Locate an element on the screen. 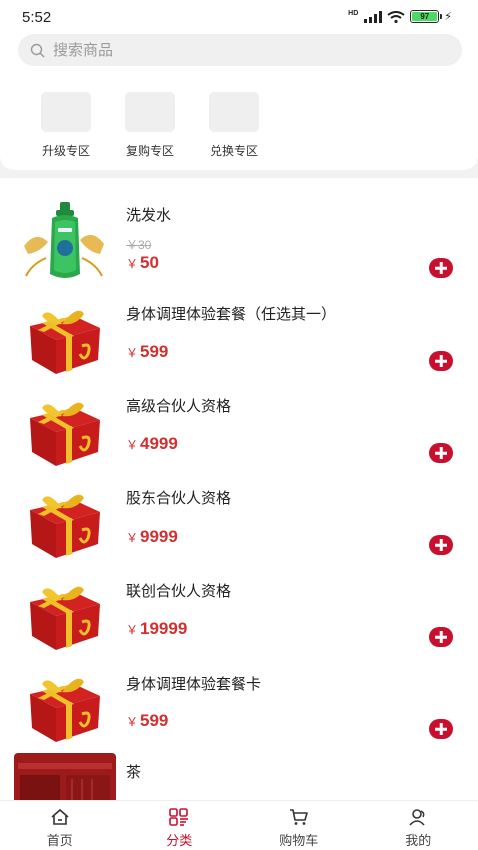 The height and width of the screenshot is (850, 478). tab-category: 分类 is located at coordinates (180, 825).